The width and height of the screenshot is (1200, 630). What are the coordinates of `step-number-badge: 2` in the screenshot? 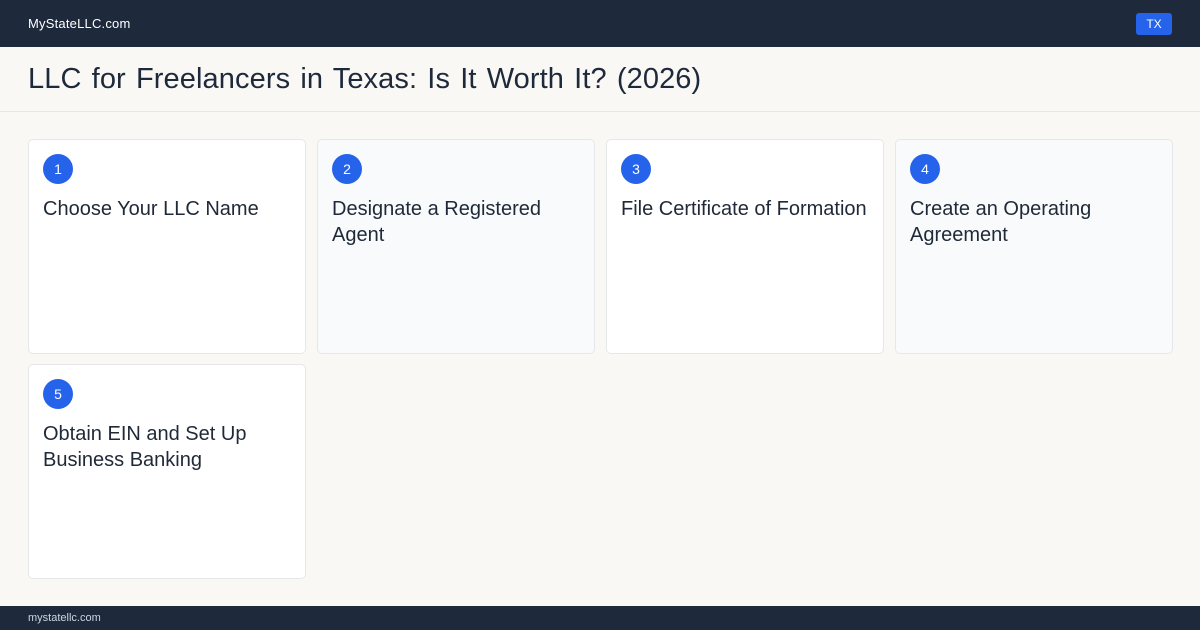 It's located at (347, 169).